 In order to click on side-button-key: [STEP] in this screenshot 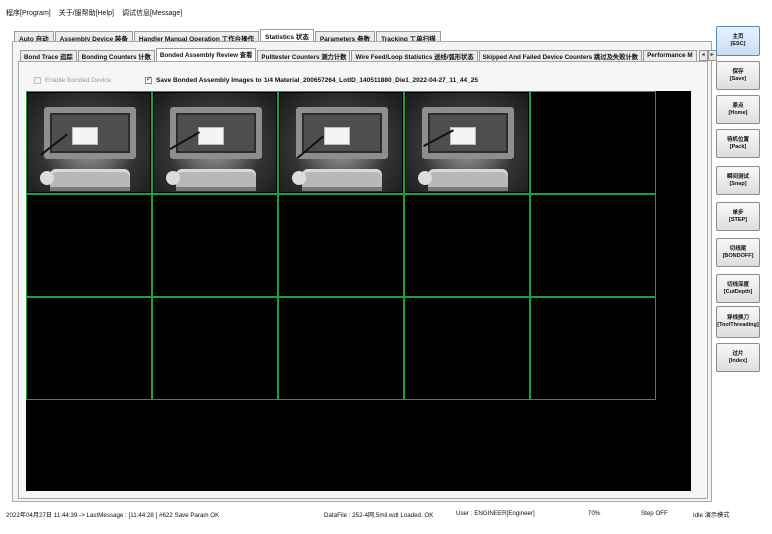, I will do `click(738, 219)`.